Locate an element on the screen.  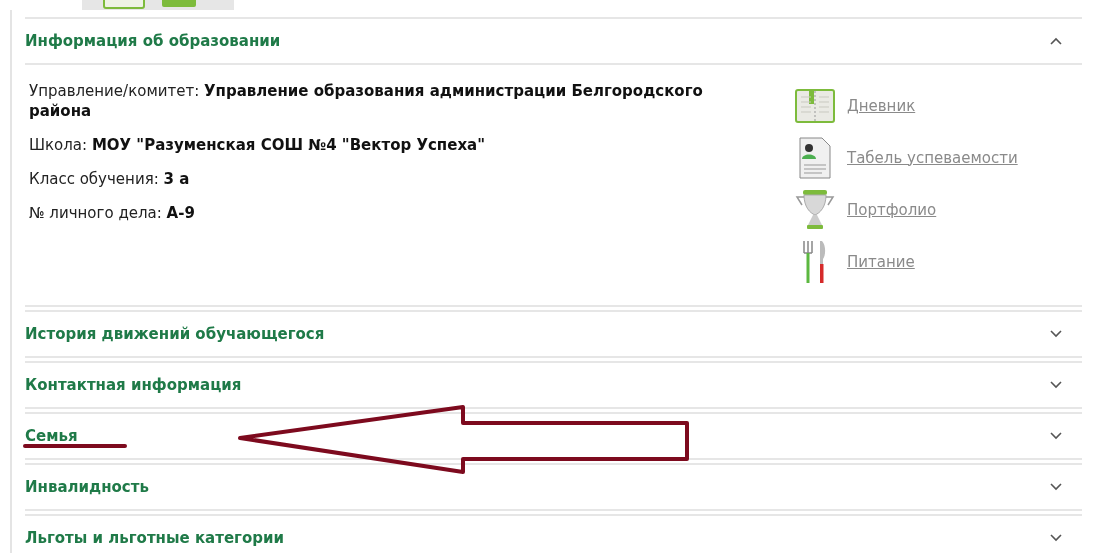
nav-link: Табель успеваемости is located at coordinates (932, 157).